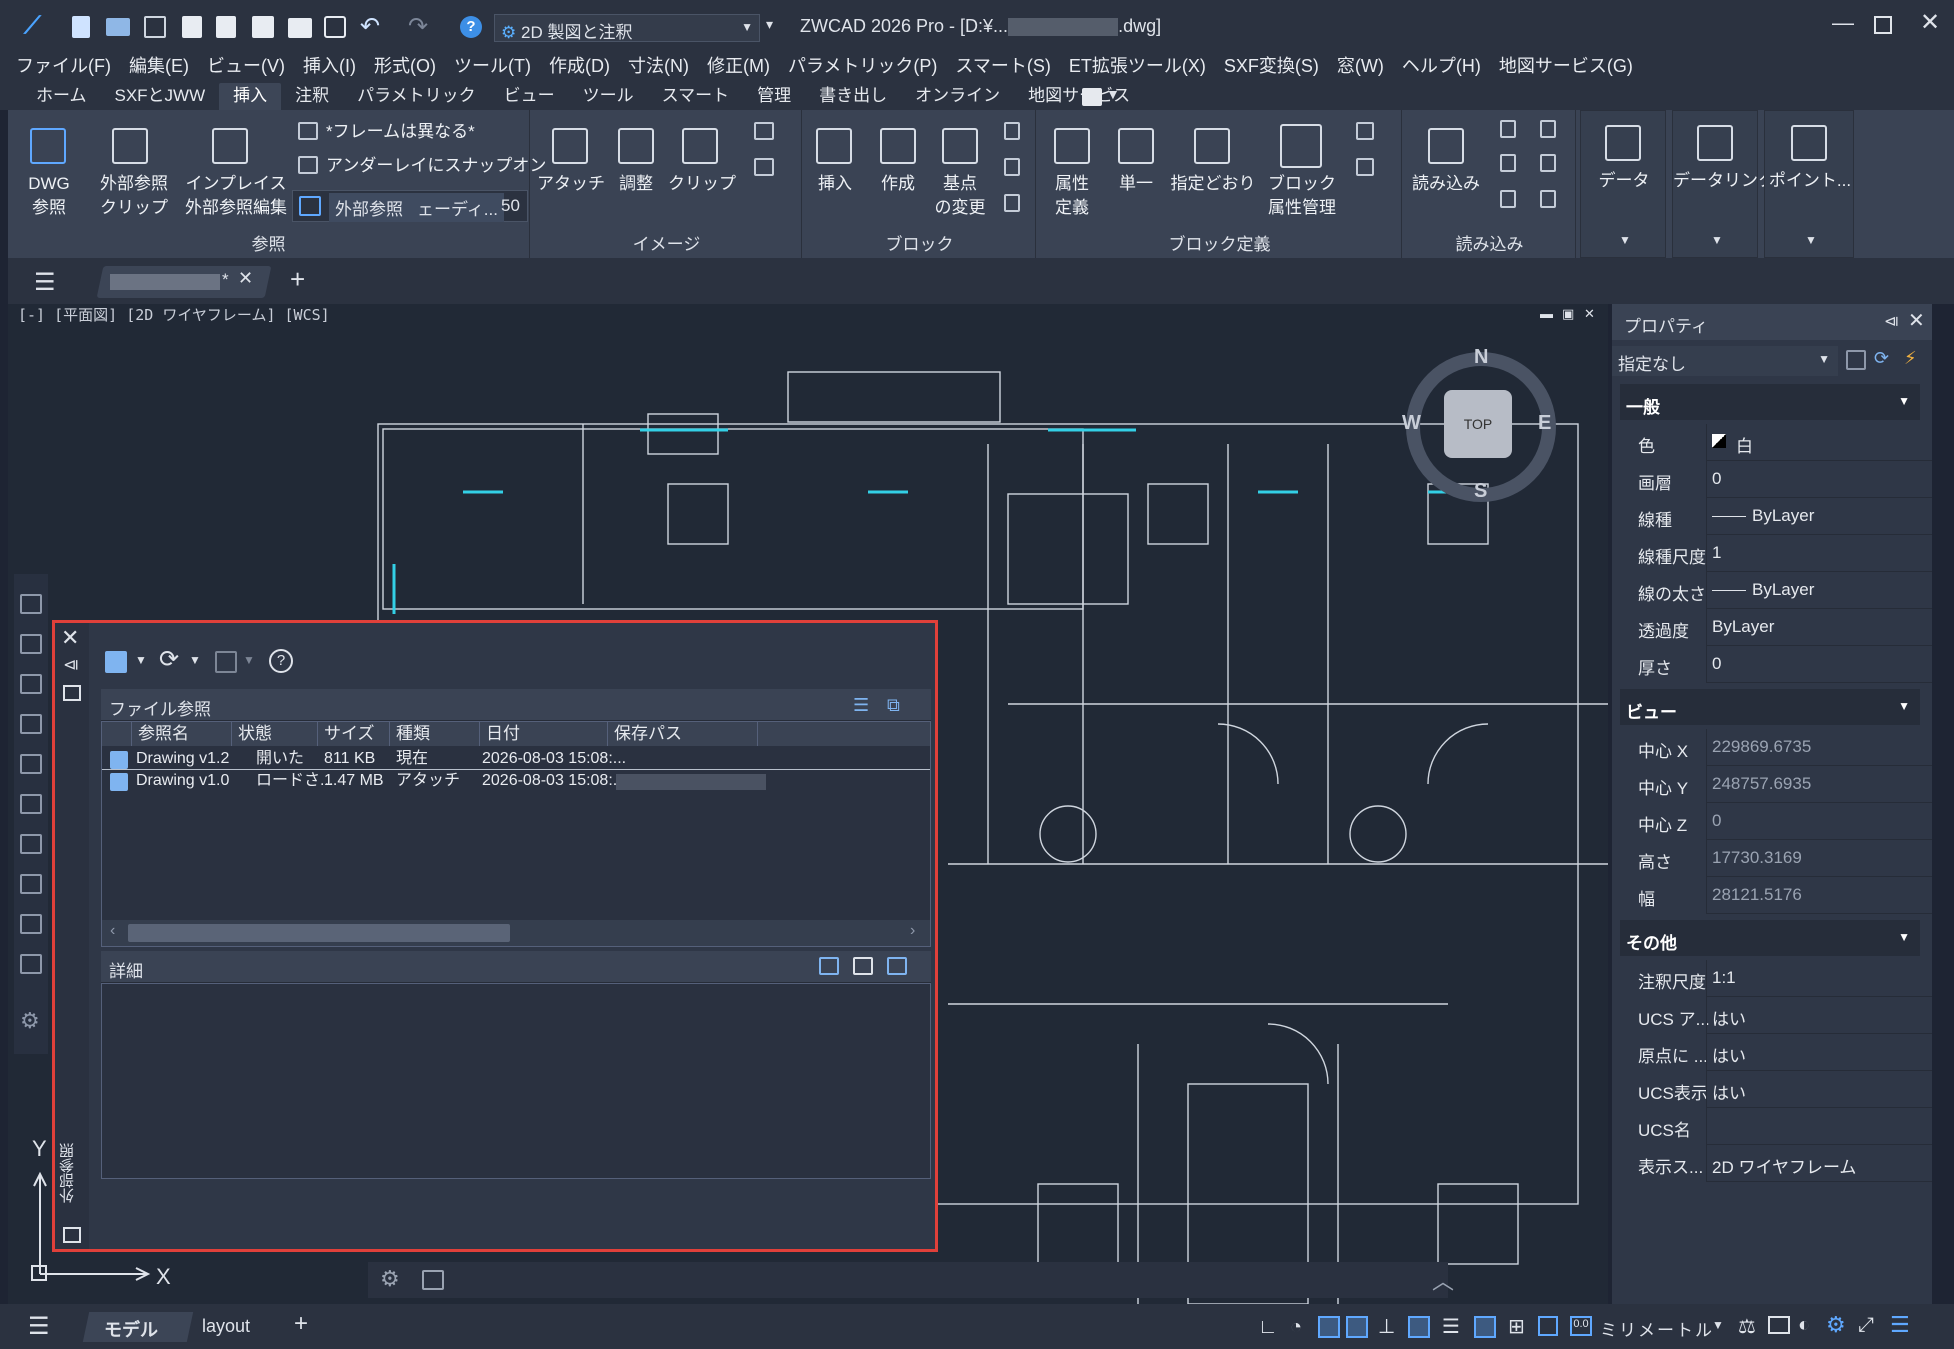 The image size is (1954, 1349). What do you see at coordinates (1113, 94) in the screenshot?
I see `ribbon-options-icon: ▼` at bounding box center [1113, 94].